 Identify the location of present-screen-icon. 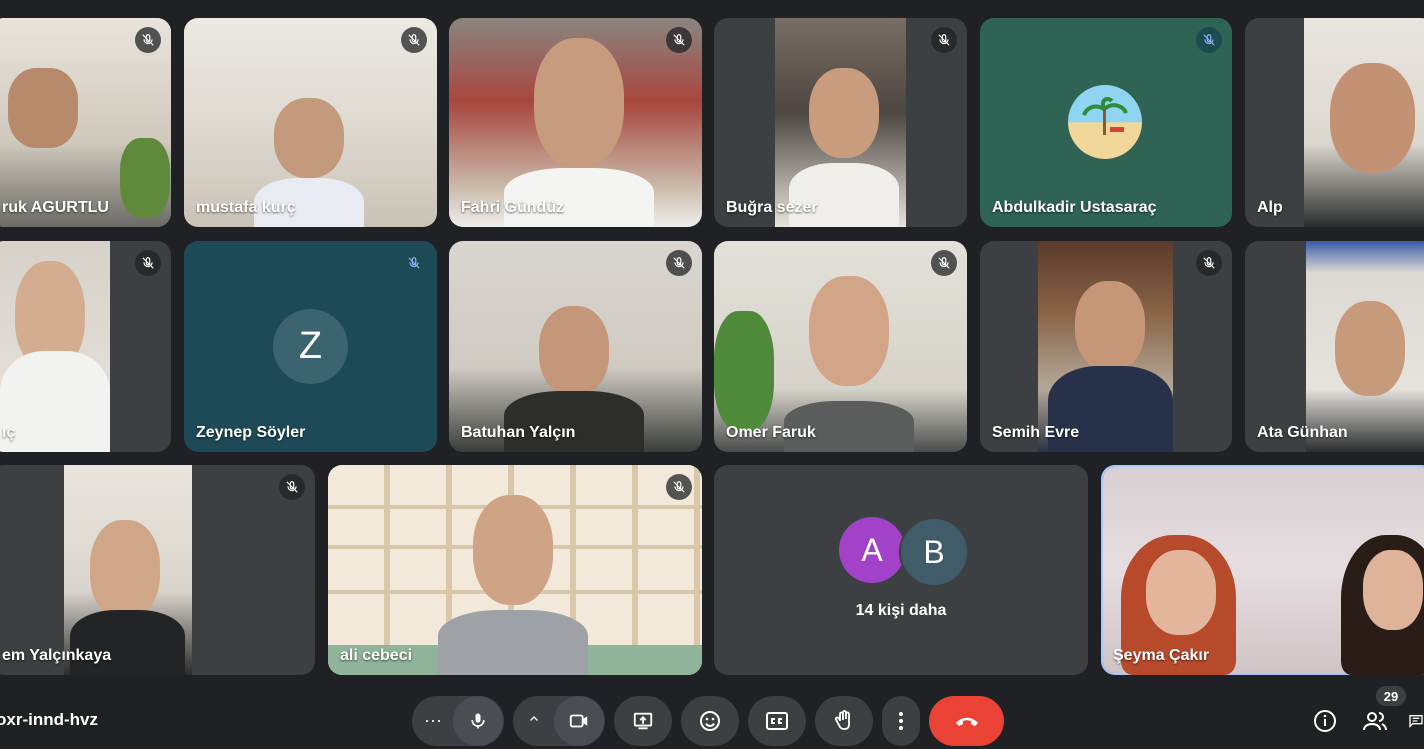
(643, 721).